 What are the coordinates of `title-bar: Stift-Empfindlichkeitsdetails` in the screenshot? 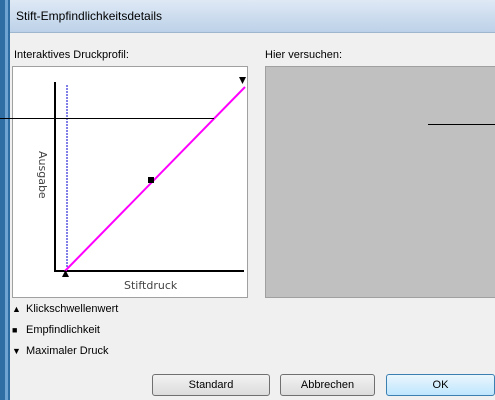 It's located at (252, 16).